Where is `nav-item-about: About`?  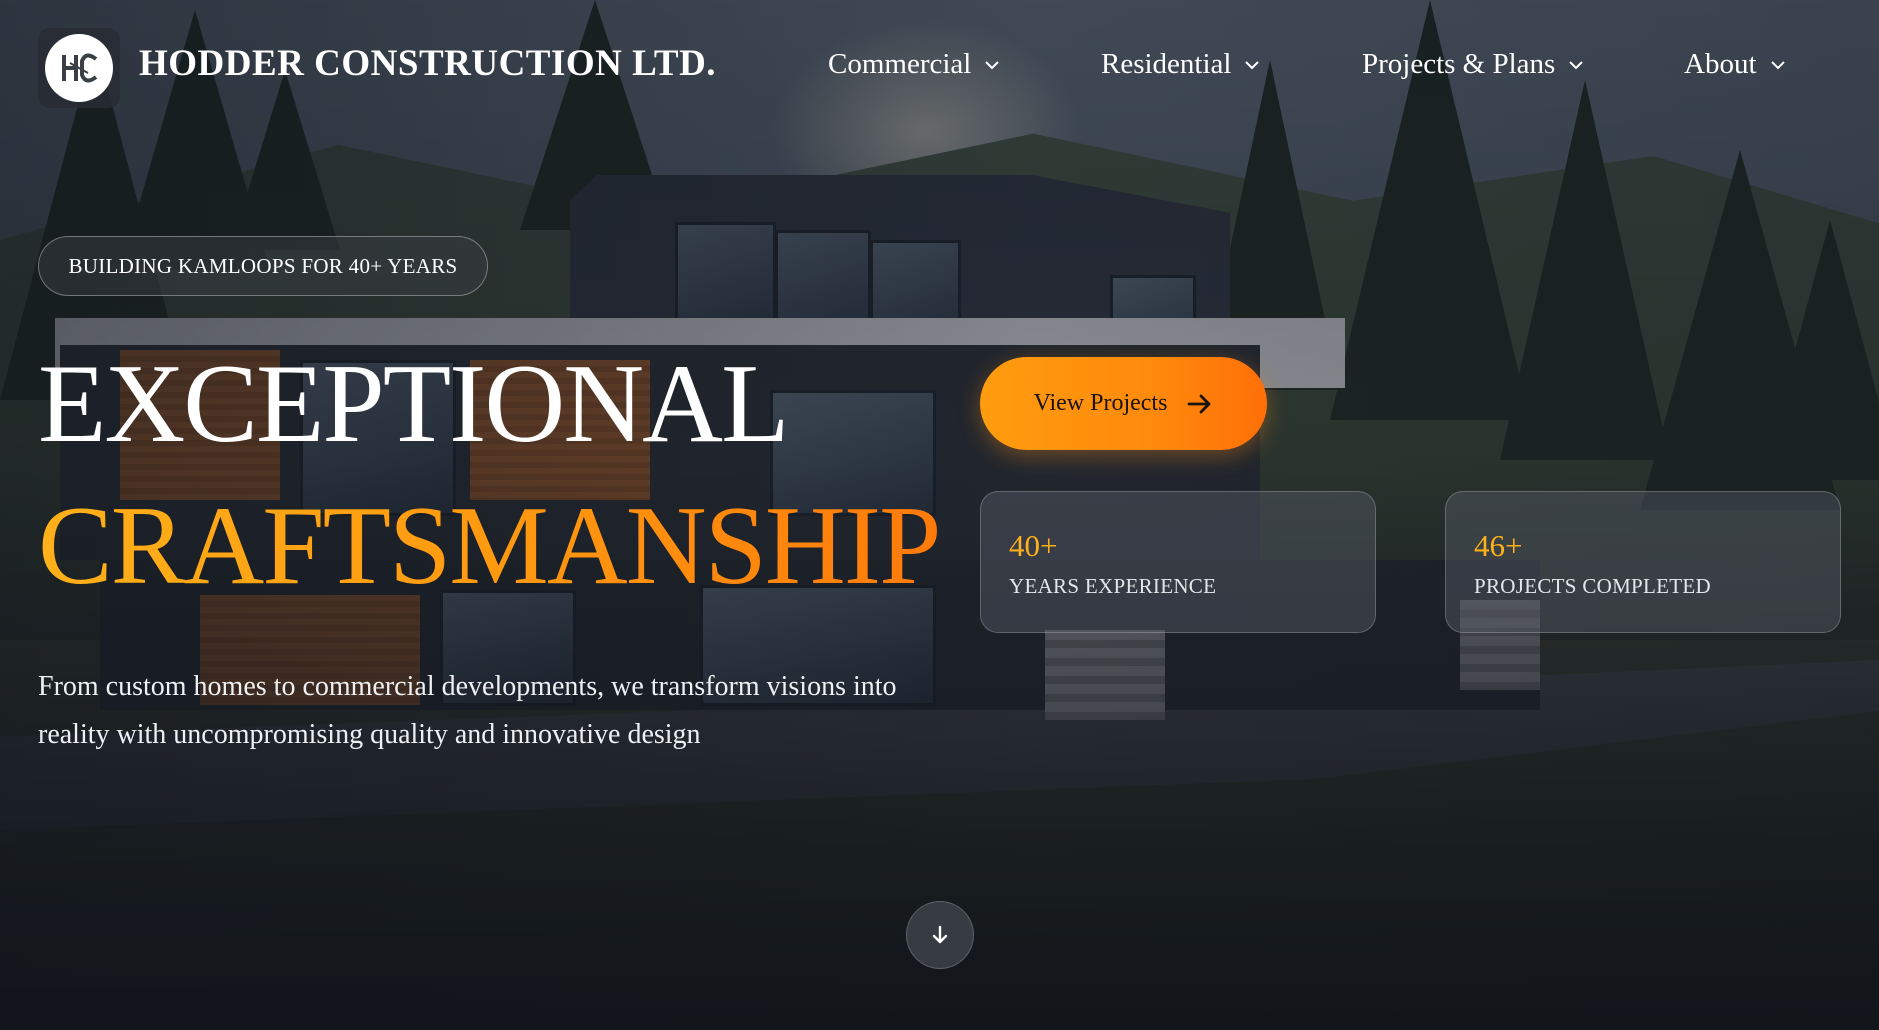 nav-item-about: About is located at coordinates (1735, 64).